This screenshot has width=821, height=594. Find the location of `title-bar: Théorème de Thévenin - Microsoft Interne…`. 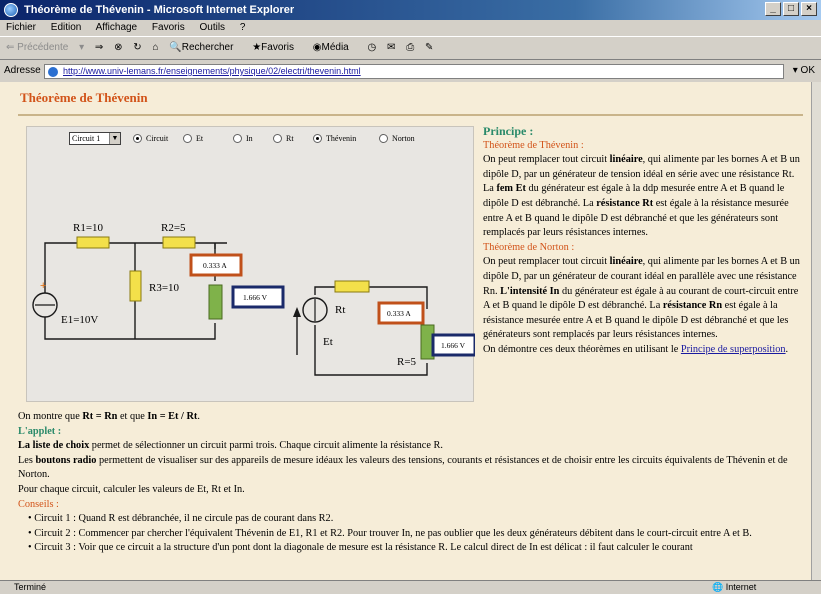

title-bar: Théorème de Thévenin - Microsoft Interne… is located at coordinates (410, 10).